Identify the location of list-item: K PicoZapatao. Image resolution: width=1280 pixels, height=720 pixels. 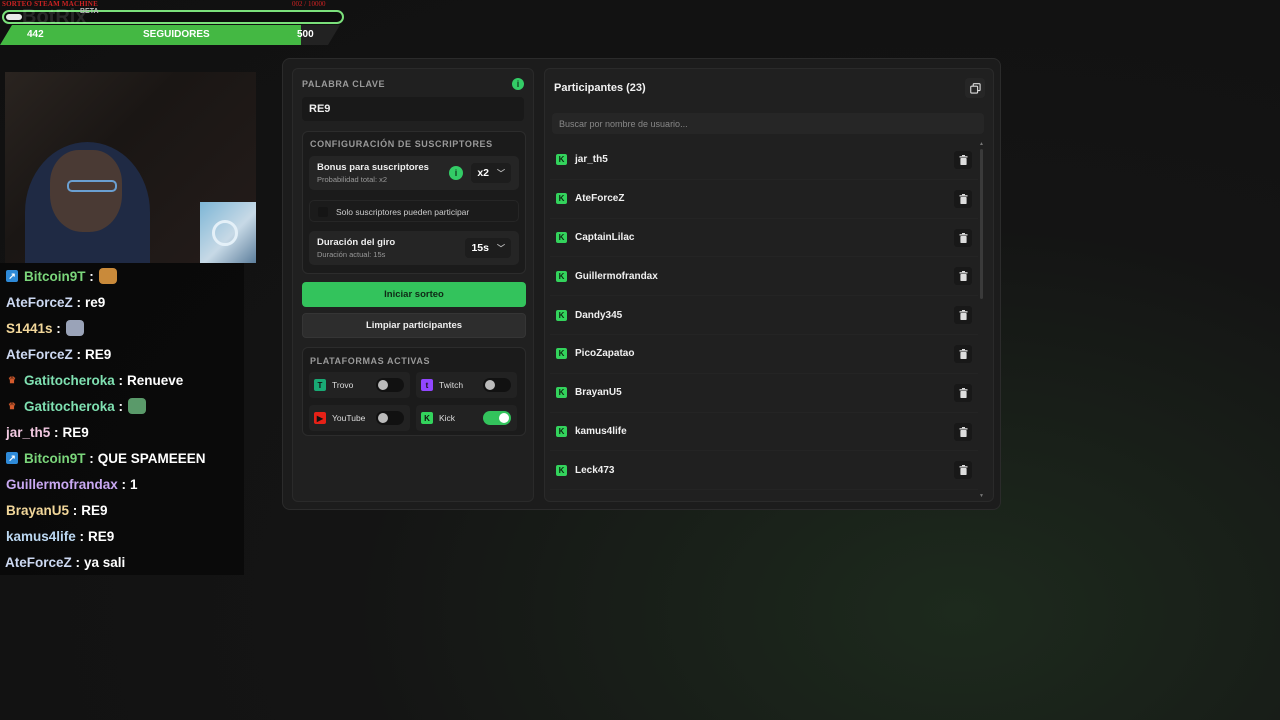
(764, 354).